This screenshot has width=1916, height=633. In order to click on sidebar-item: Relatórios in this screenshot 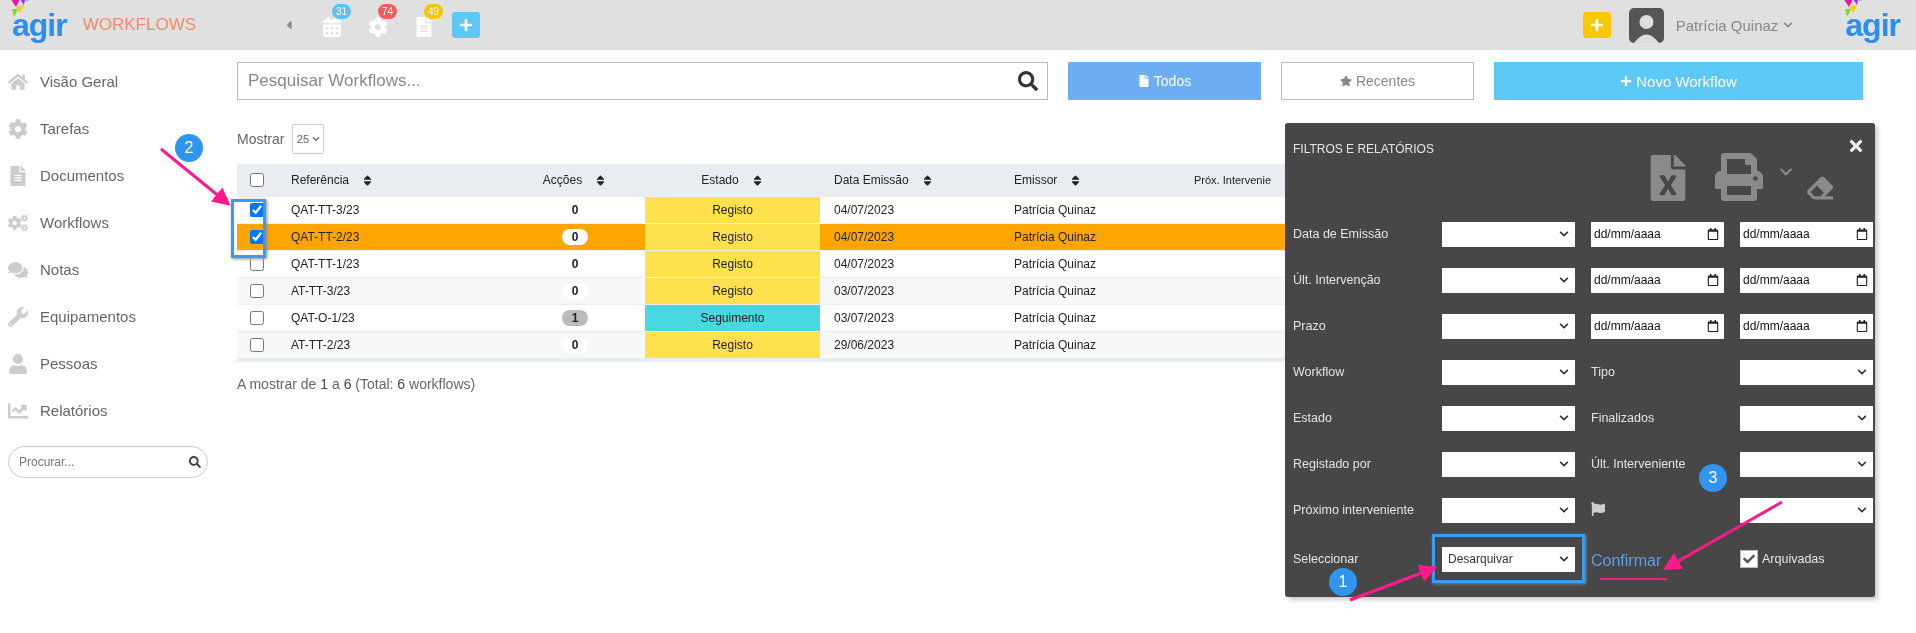, I will do `click(58, 410)`.